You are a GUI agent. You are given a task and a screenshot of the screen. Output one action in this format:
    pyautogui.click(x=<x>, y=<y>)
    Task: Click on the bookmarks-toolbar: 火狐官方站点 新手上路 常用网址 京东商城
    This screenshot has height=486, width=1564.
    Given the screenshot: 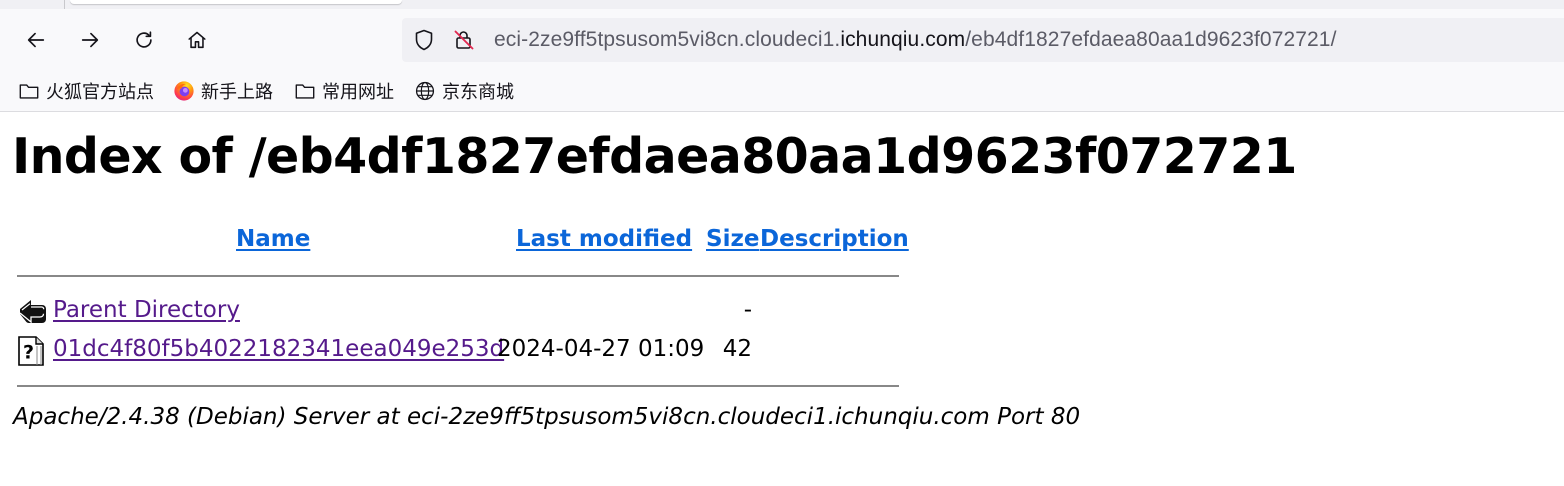 What is the action you would take?
    pyautogui.click(x=782, y=91)
    